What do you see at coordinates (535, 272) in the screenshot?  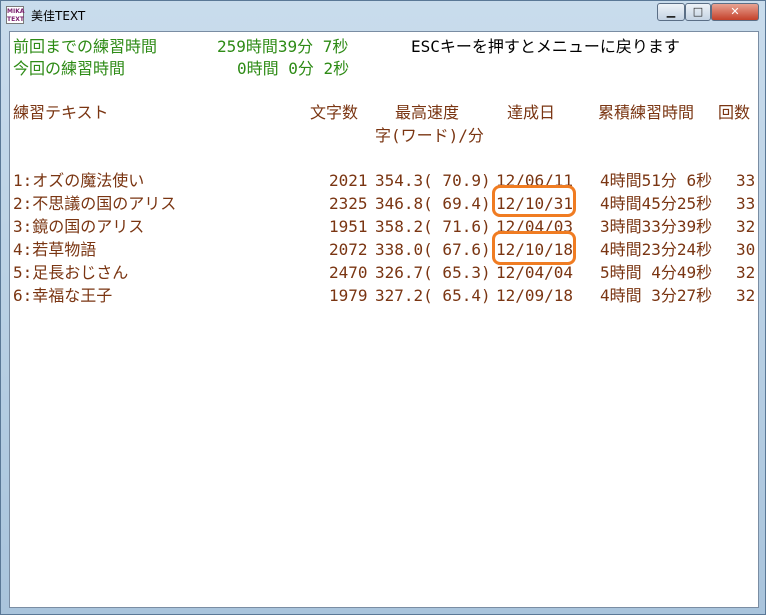 I see `row-achieved-date: 12/04/04` at bounding box center [535, 272].